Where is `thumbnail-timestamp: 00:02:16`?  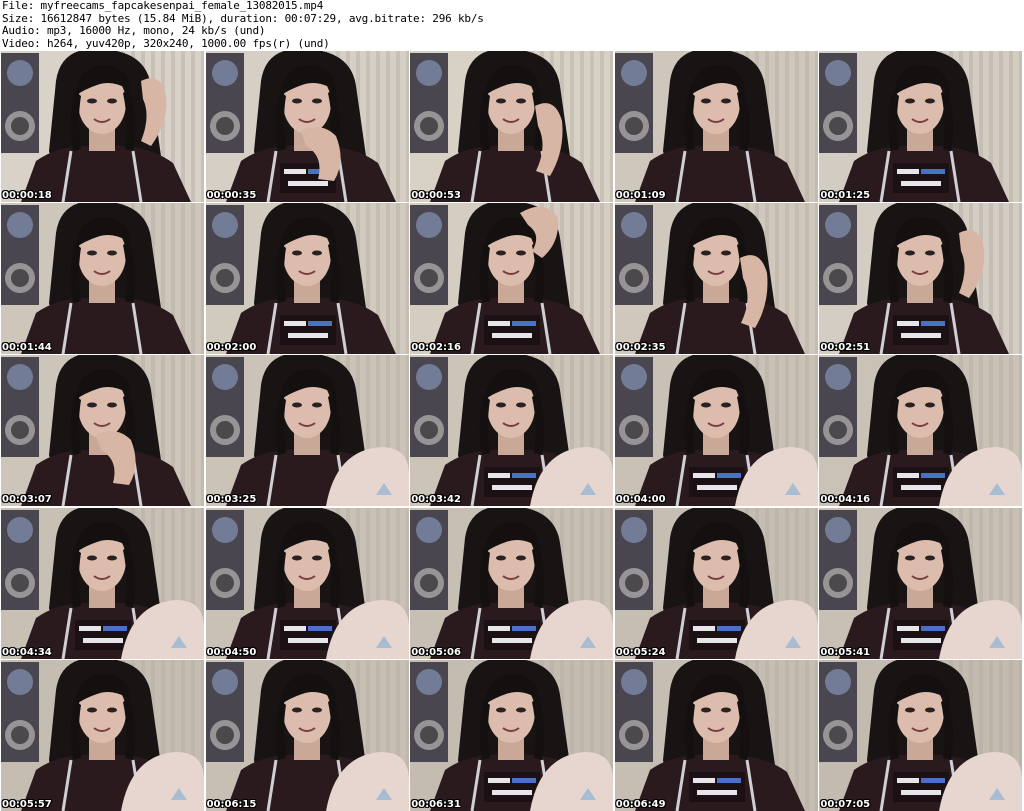 thumbnail-timestamp: 00:02:16 is located at coordinates (436, 348).